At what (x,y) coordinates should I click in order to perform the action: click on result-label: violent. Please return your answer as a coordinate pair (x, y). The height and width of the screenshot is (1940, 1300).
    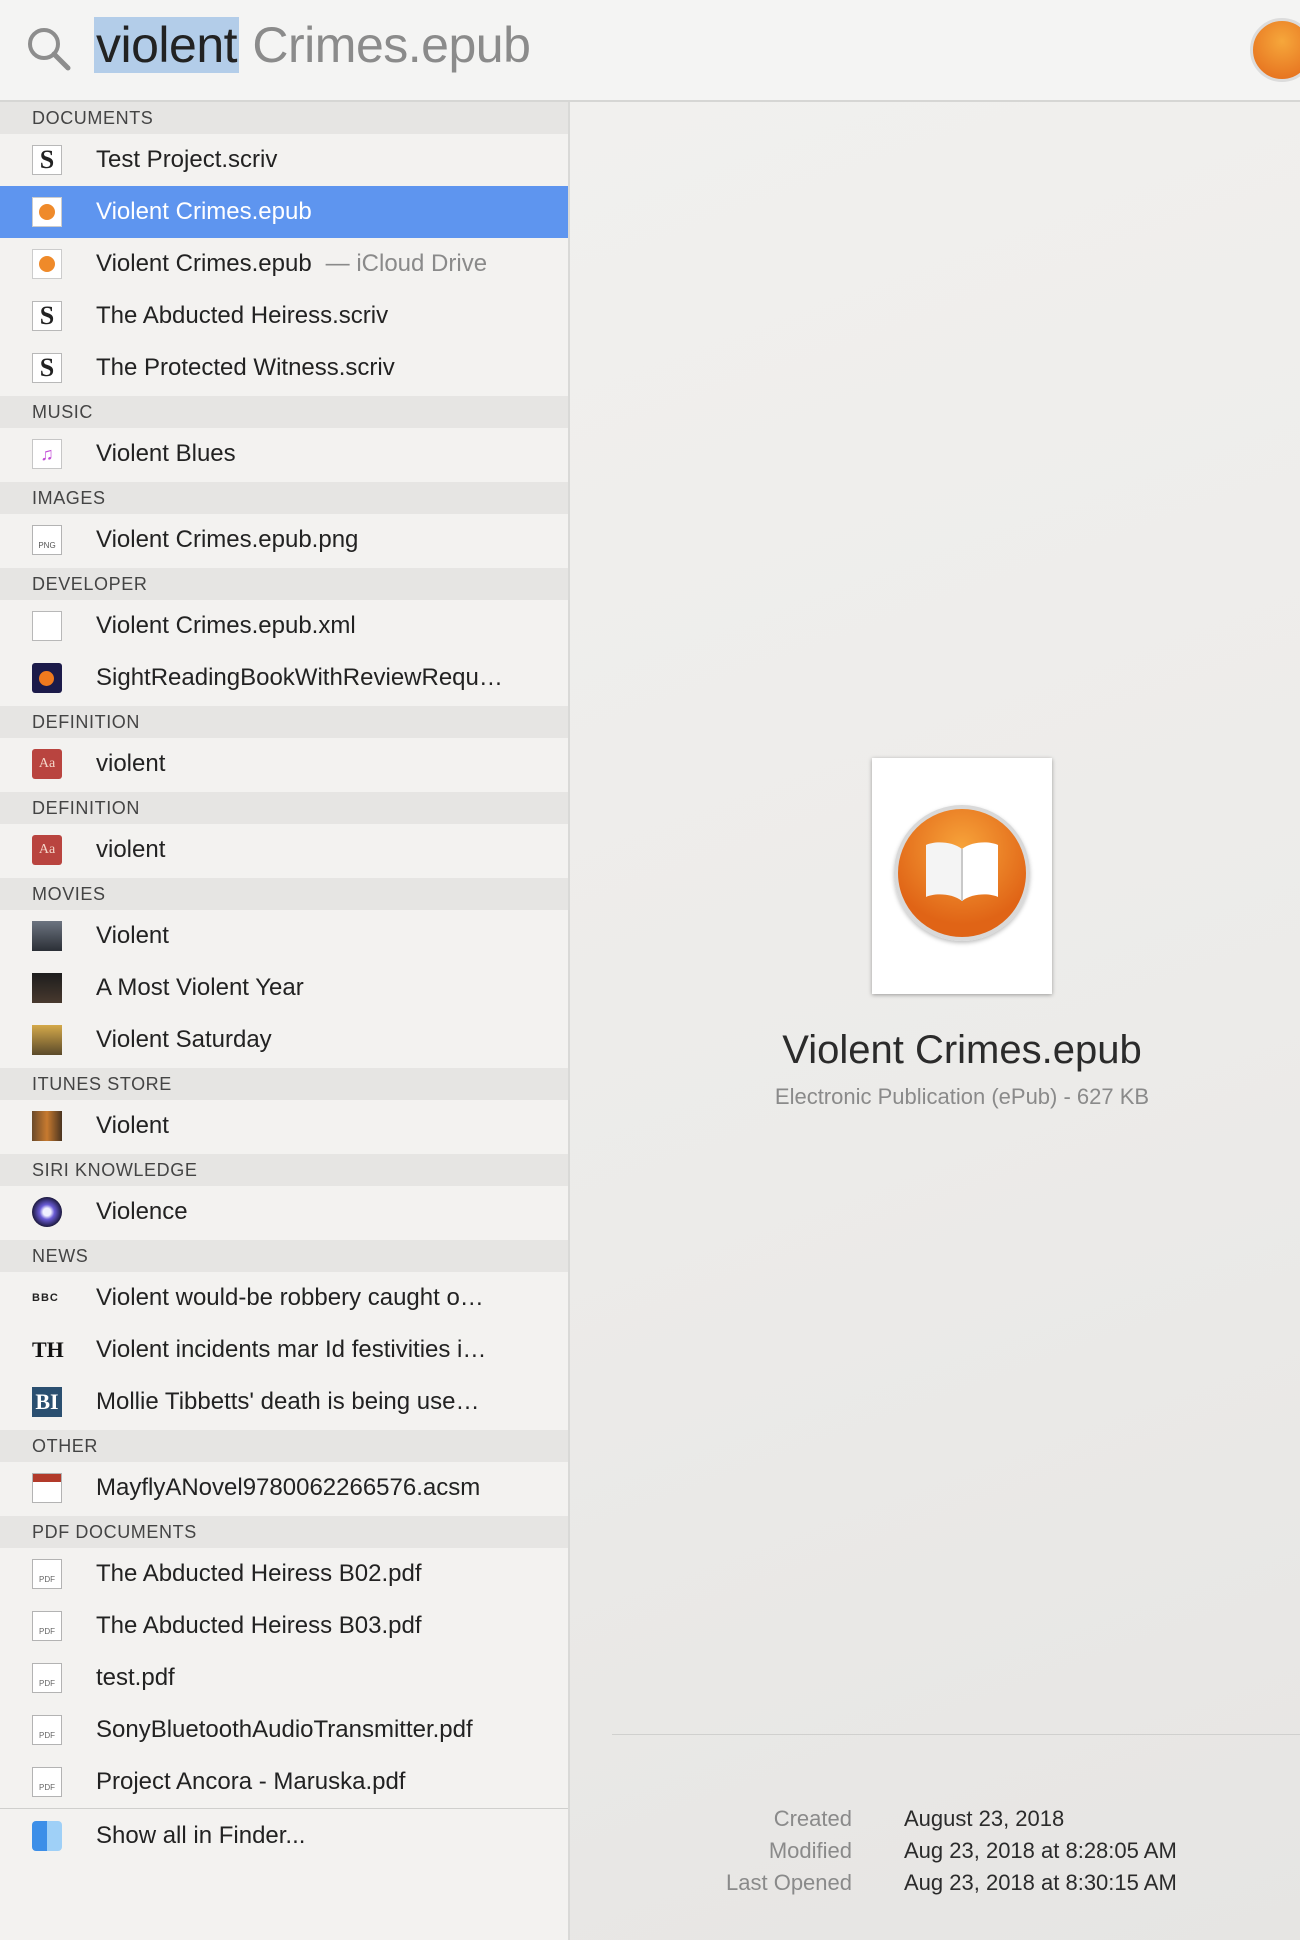
    Looking at the image, I should click on (130, 764).